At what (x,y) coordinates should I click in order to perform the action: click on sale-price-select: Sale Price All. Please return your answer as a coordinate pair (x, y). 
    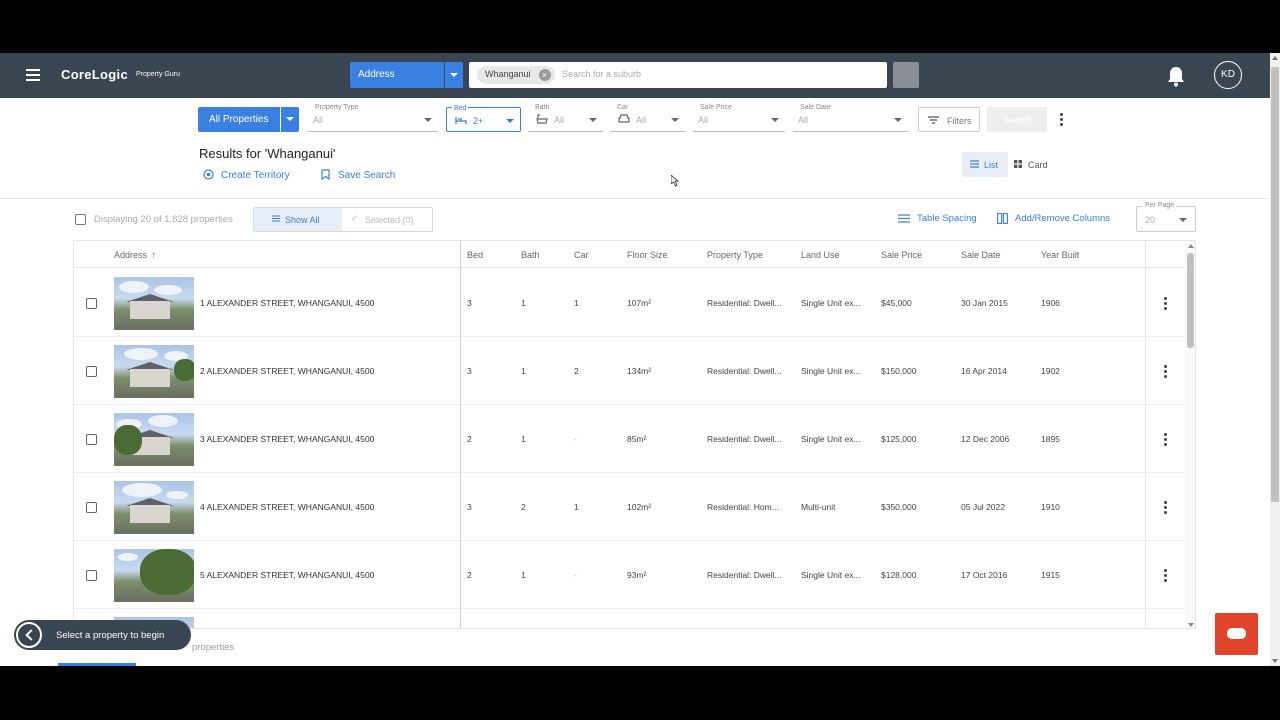
    Looking at the image, I should click on (739, 118).